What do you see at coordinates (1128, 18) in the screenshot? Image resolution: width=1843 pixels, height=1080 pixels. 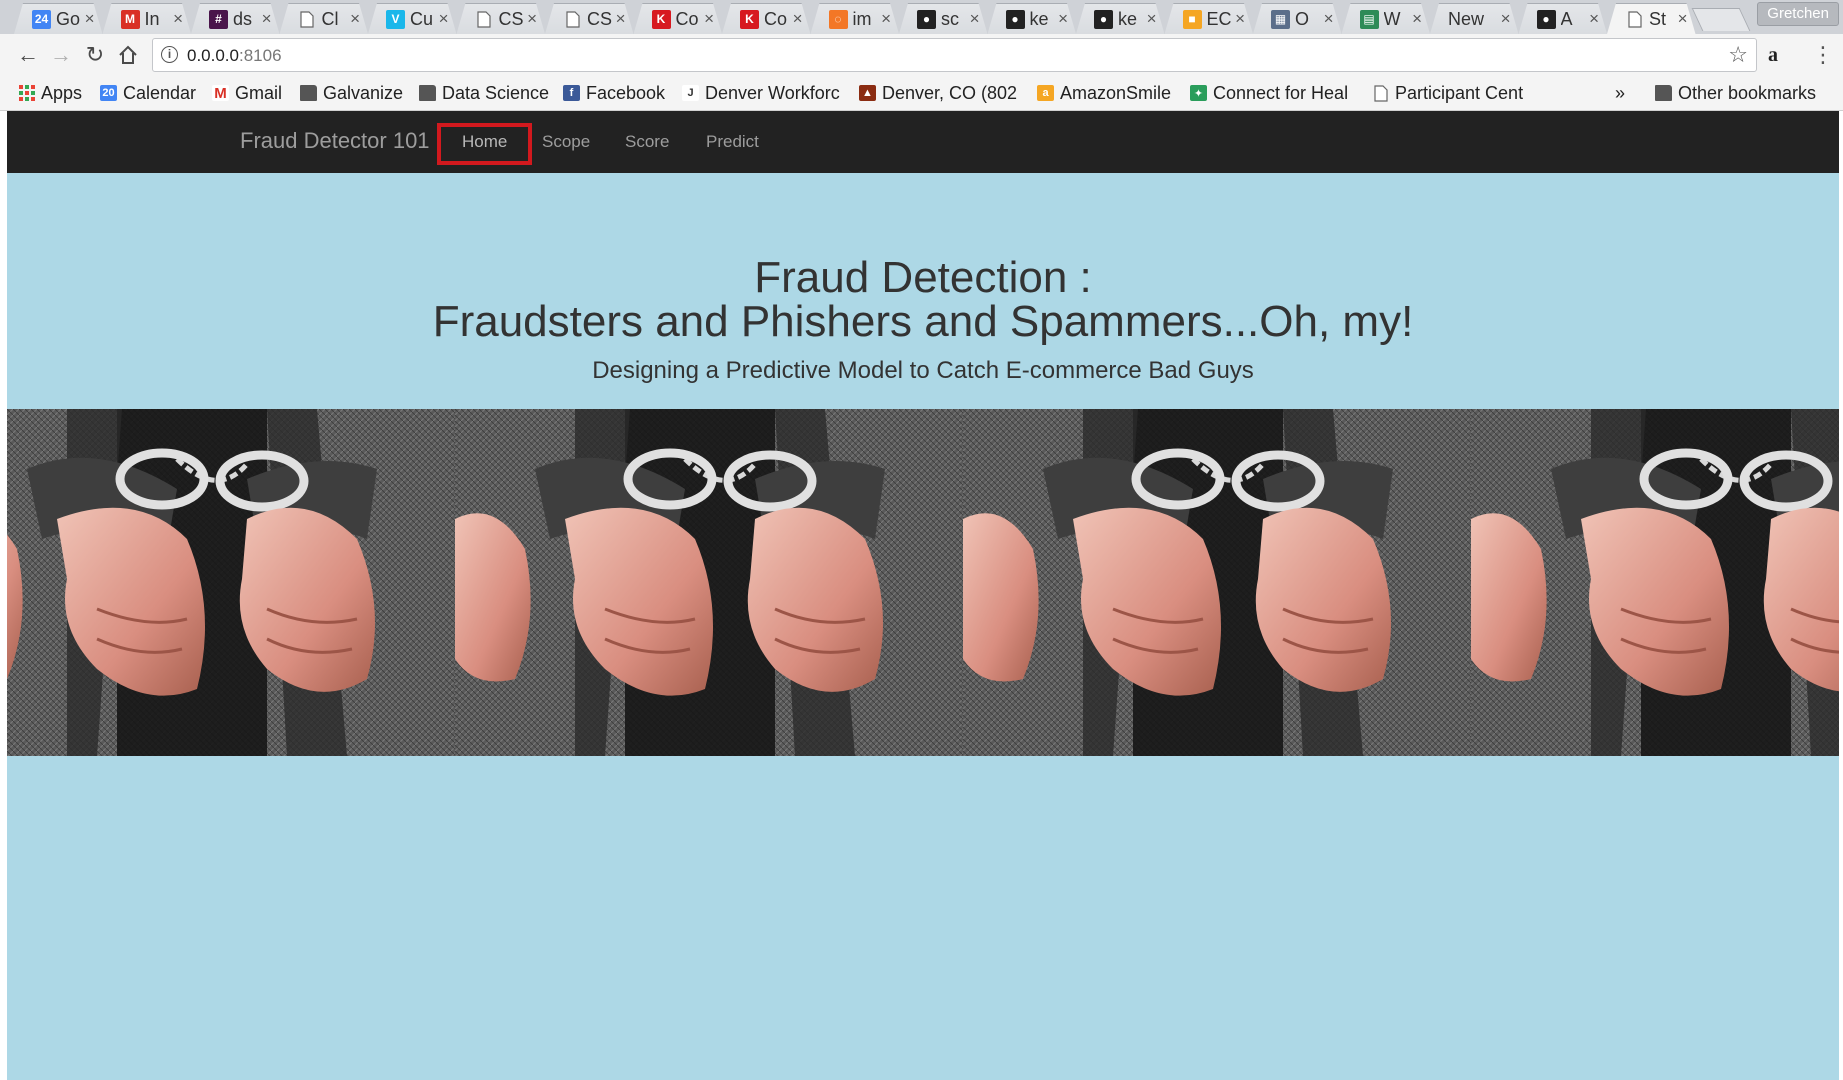 I see `tab-title: ke` at bounding box center [1128, 18].